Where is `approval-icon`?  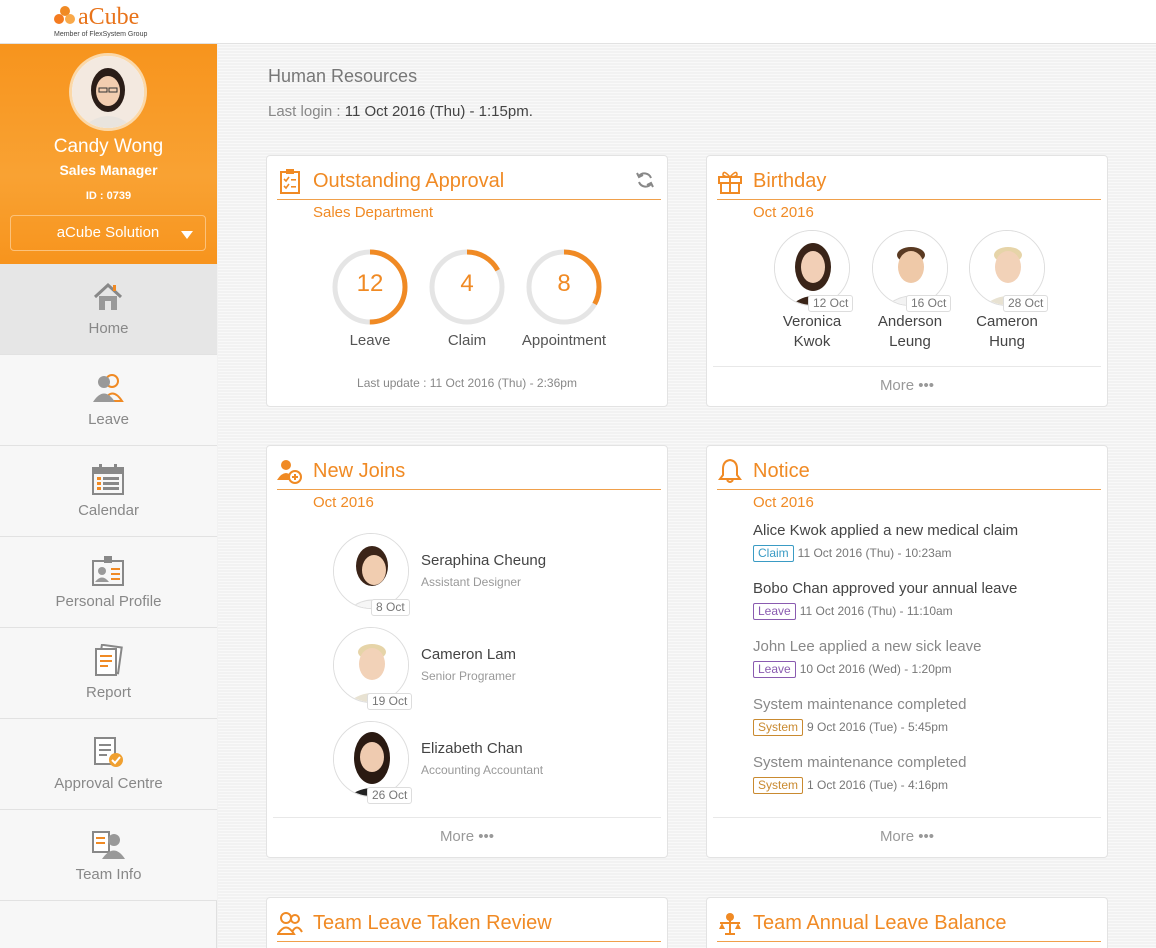 approval-icon is located at coordinates (108, 752).